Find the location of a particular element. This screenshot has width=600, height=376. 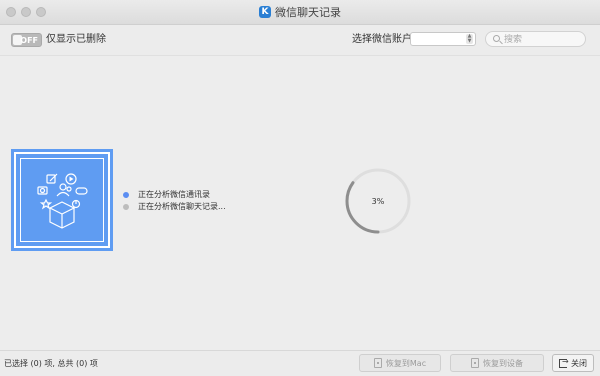

star-icon is located at coordinates (46, 204).